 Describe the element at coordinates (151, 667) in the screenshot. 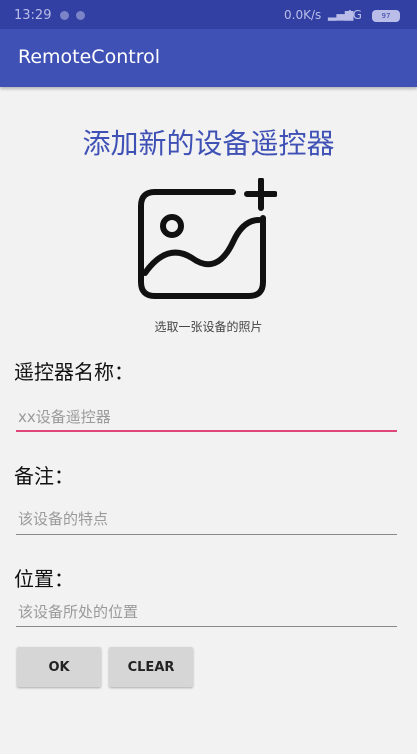

I see `clear-button: CLEAR` at that location.